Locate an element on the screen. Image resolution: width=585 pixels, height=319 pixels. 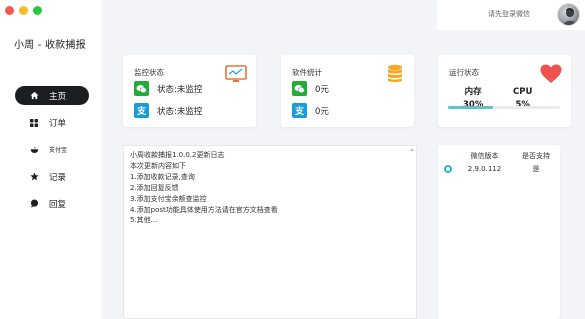
grid-icon is located at coordinates (34, 123).